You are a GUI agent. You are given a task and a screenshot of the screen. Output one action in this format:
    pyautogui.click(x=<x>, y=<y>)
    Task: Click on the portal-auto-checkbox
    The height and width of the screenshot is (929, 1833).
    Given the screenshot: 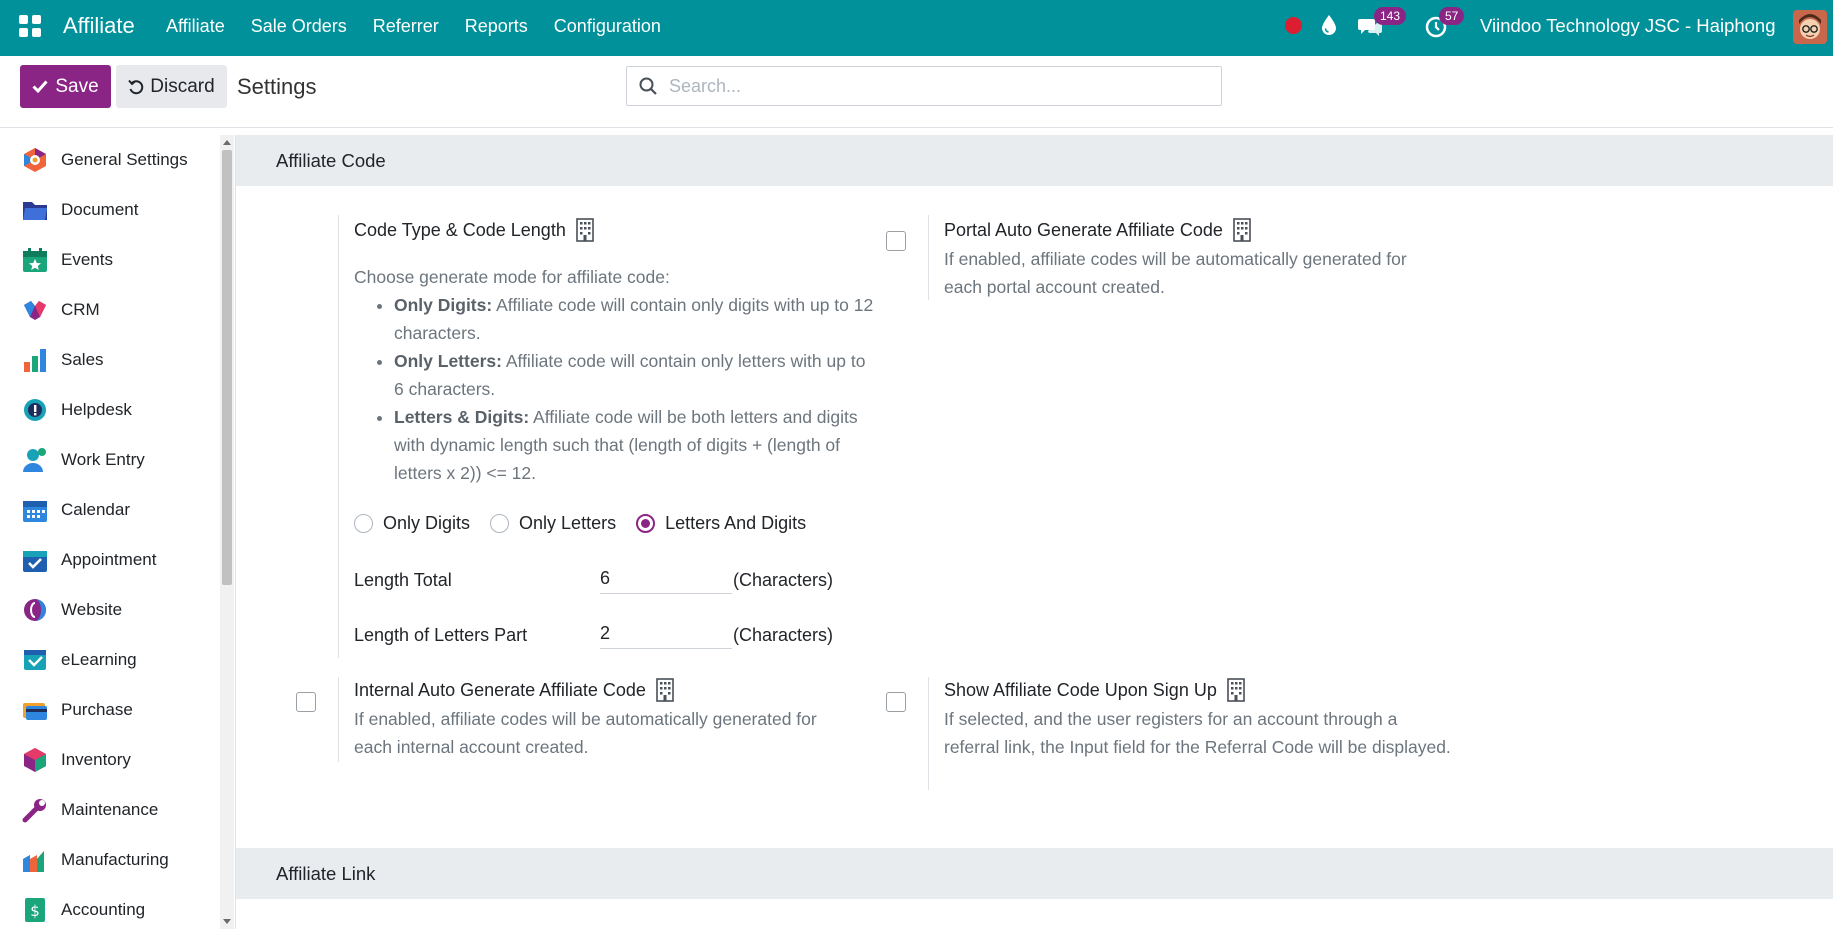 What is the action you would take?
    pyautogui.click(x=896, y=241)
    